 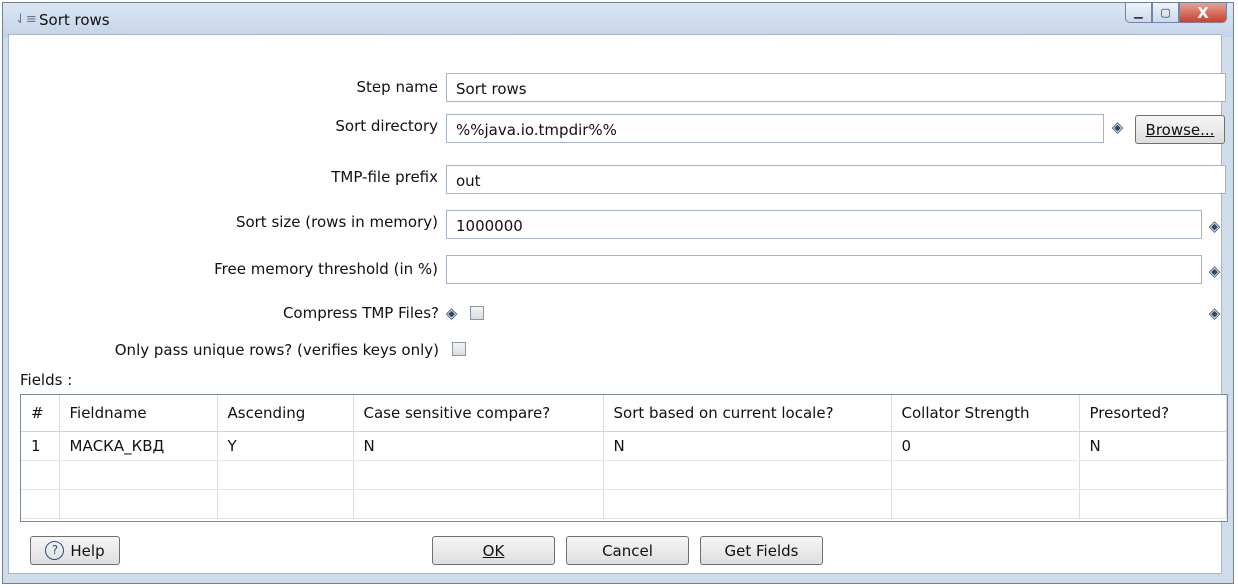 What do you see at coordinates (40, 446) in the screenshot?
I see `table-cell: 1` at bounding box center [40, 446].